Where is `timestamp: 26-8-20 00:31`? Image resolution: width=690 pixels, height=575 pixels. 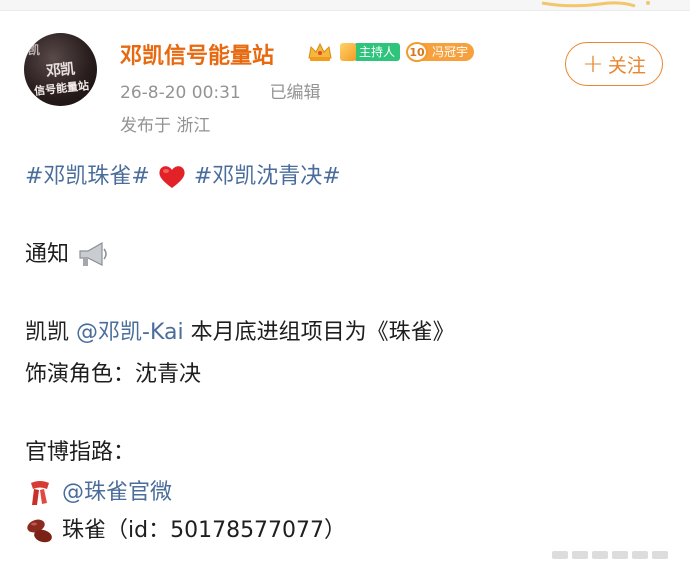
timestamp: 26-8-20 00:31 is located at coordinates (180, 93).